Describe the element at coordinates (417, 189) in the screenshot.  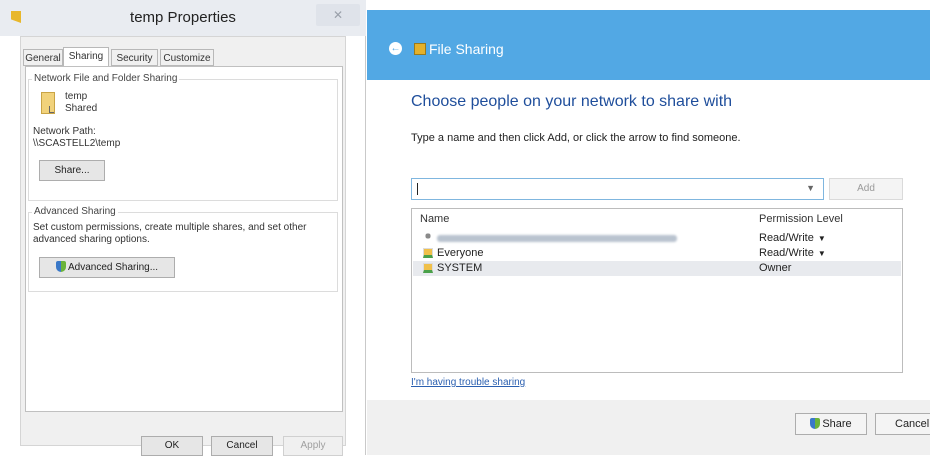
I see `text-caret` at that location.